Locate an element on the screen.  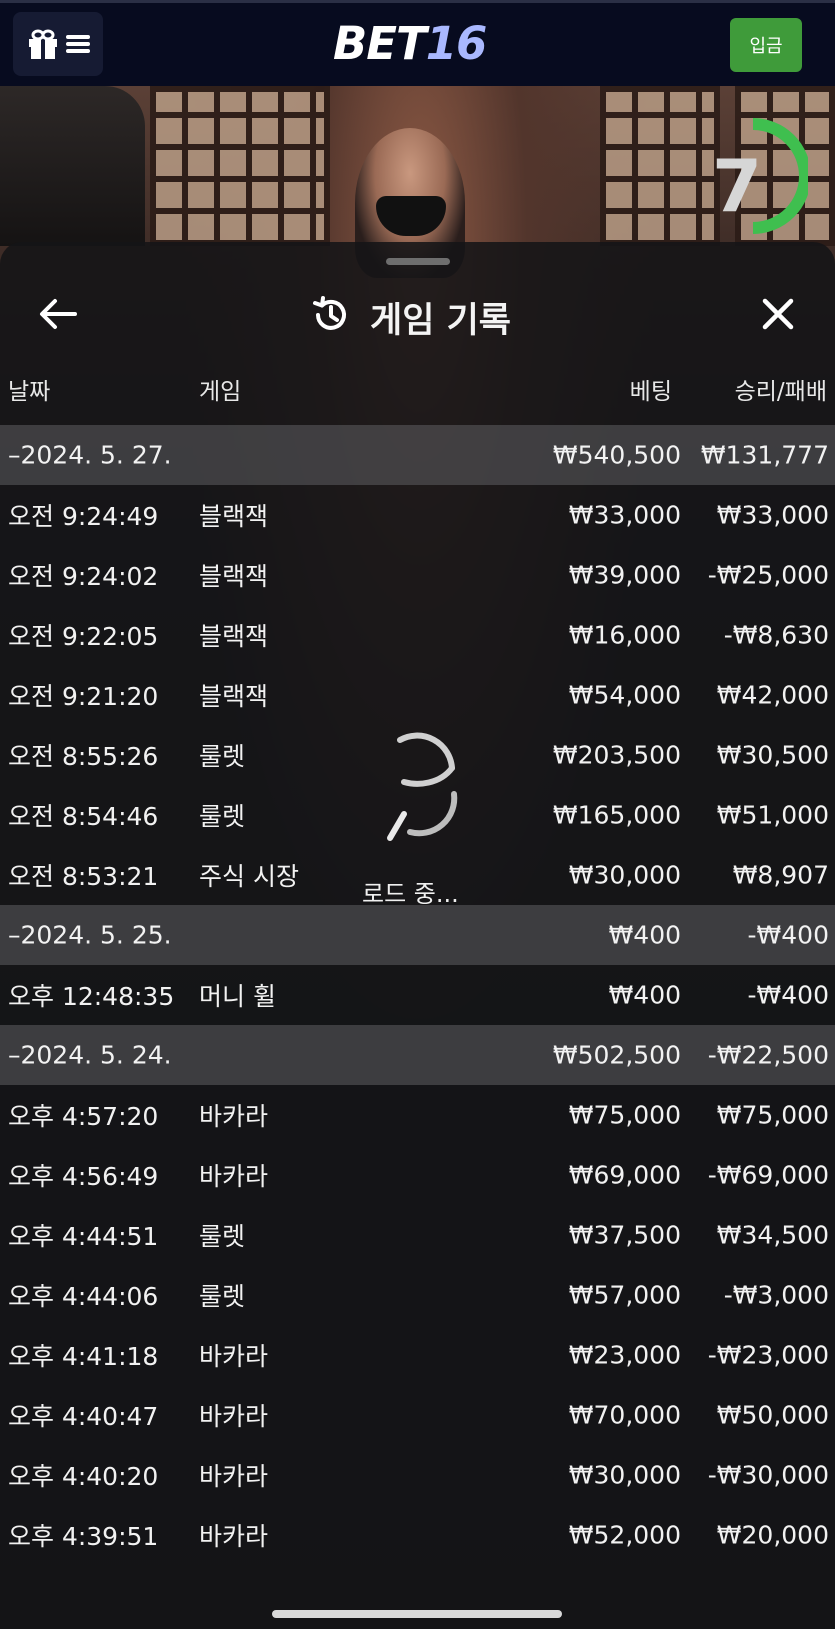
group-date: –2024. 5. 27. is located at coordinates (90, 455).